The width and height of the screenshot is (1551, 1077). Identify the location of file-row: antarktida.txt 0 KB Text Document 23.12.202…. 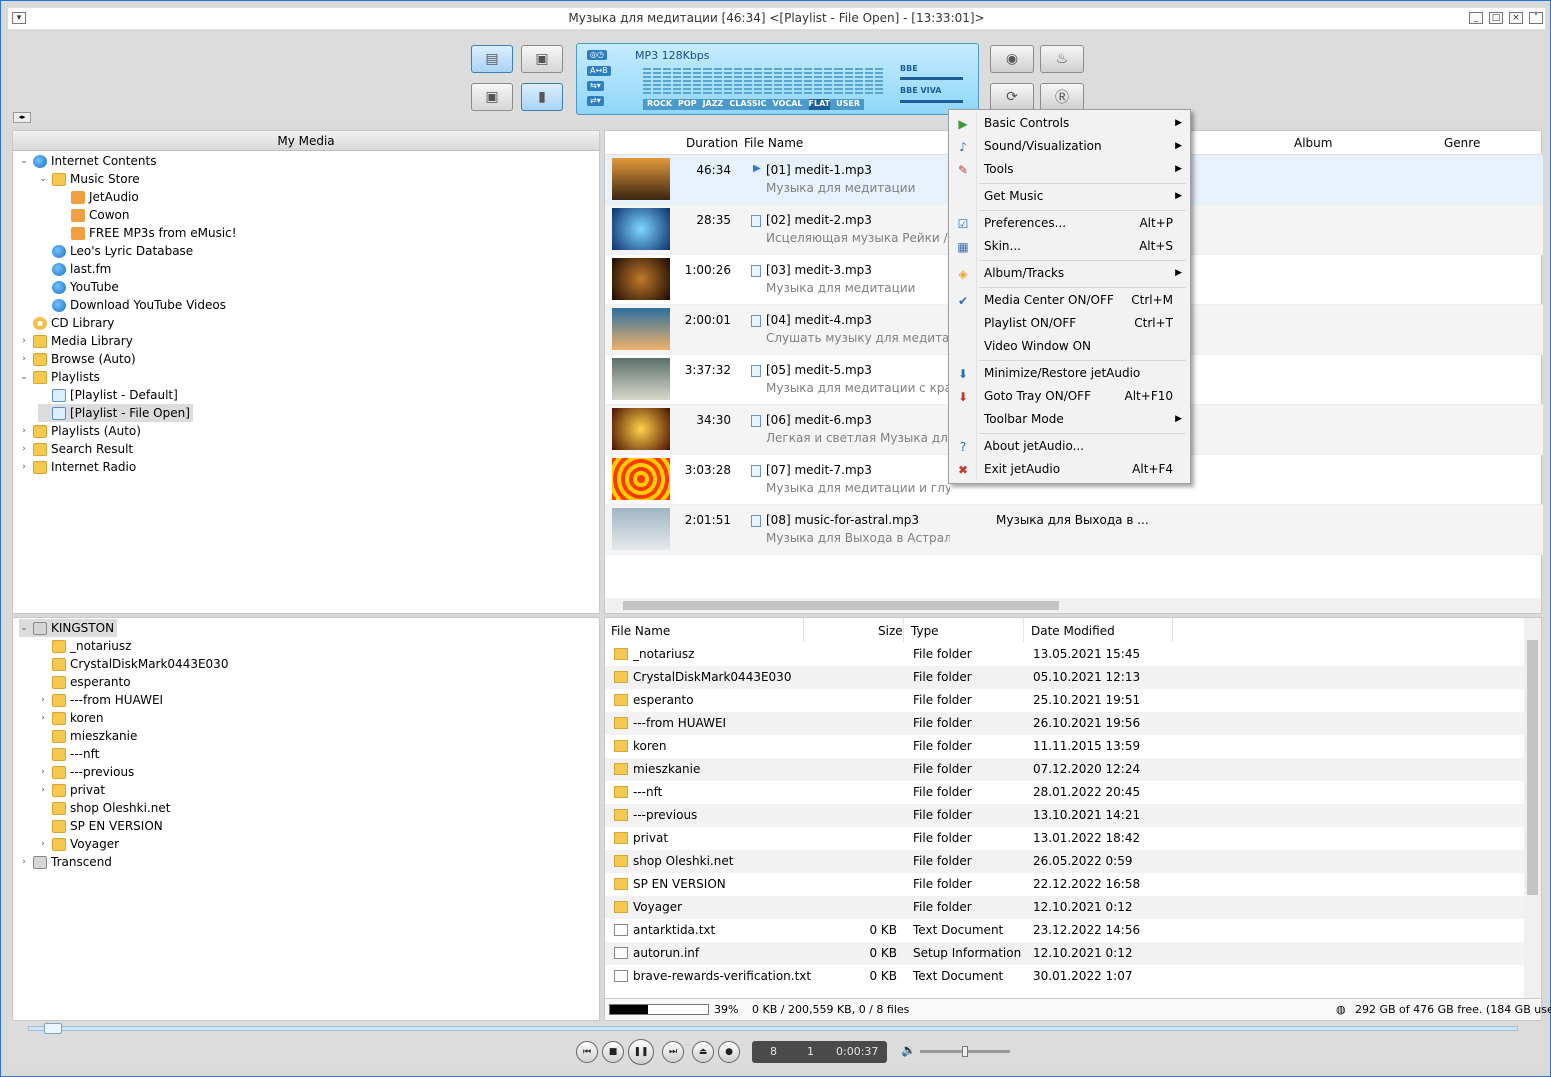
(1065, 930).